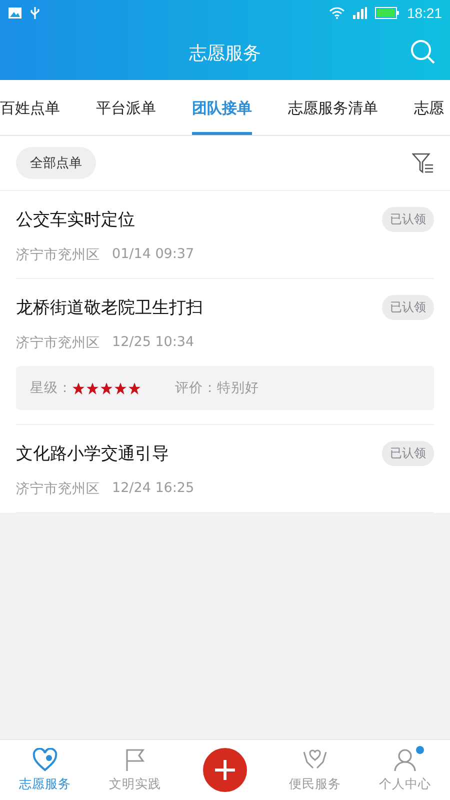  Describe the element at coordinates (359, 13) in the screenshot. I see `signal-icon` at that location.